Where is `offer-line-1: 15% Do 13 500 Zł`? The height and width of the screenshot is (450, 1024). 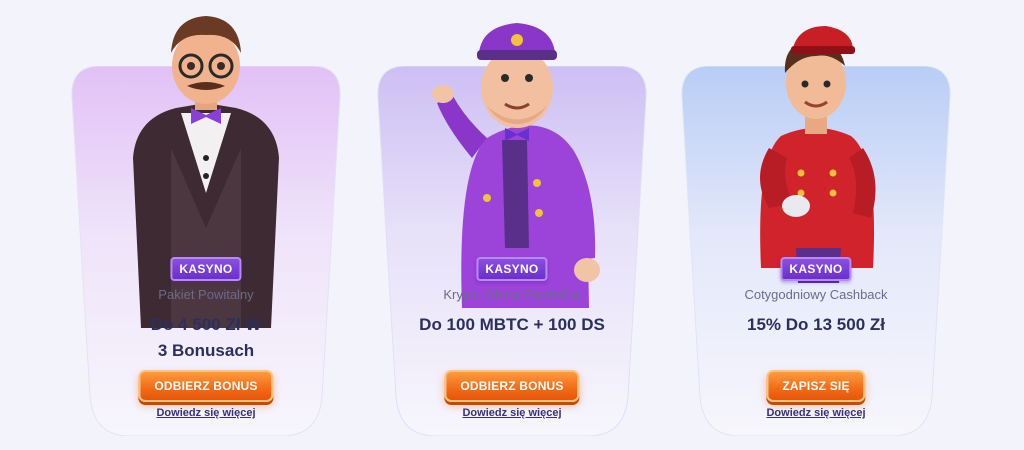
offer-line-1: 15% Do 13 500 Zł is located at coordinates (816, 324).